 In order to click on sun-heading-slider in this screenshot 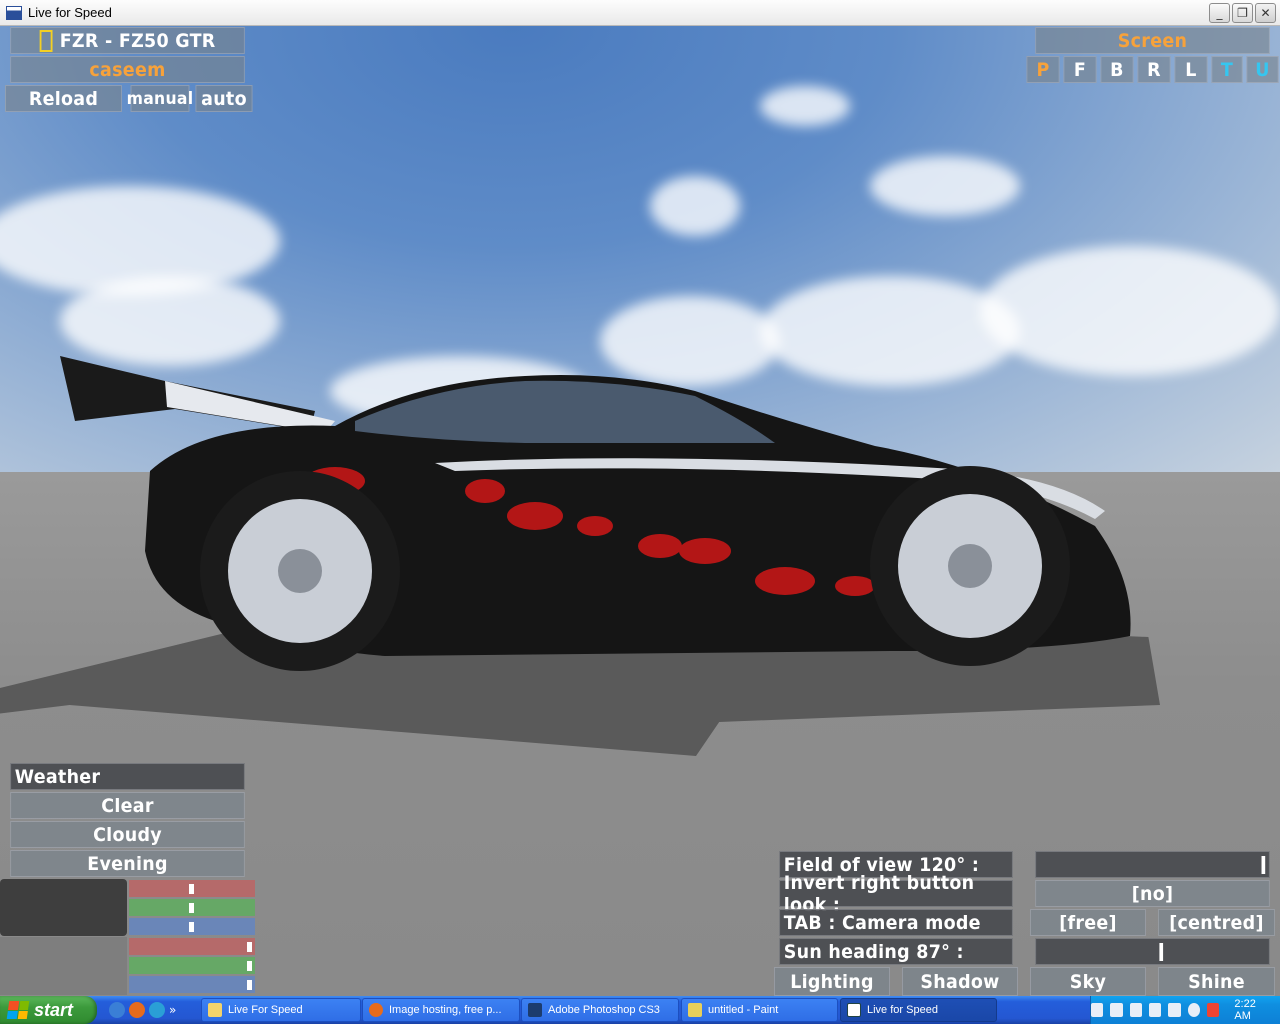, I will do `click(1152, 951)`.